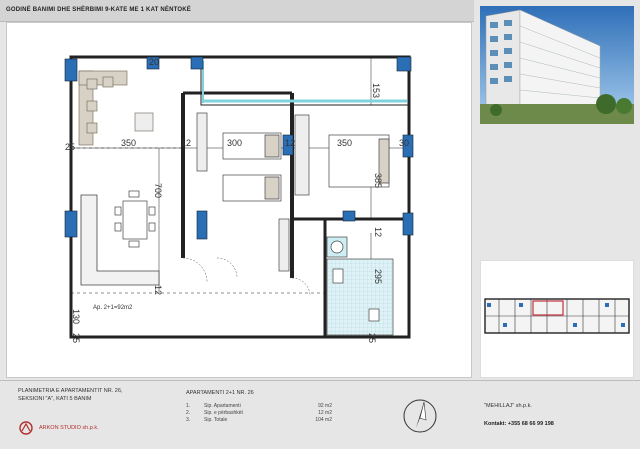 This screenshot has height=449, width=640. Describe the element at coordinates (378, 180) in the screenshot. I see `dim-text: 385` at that location.